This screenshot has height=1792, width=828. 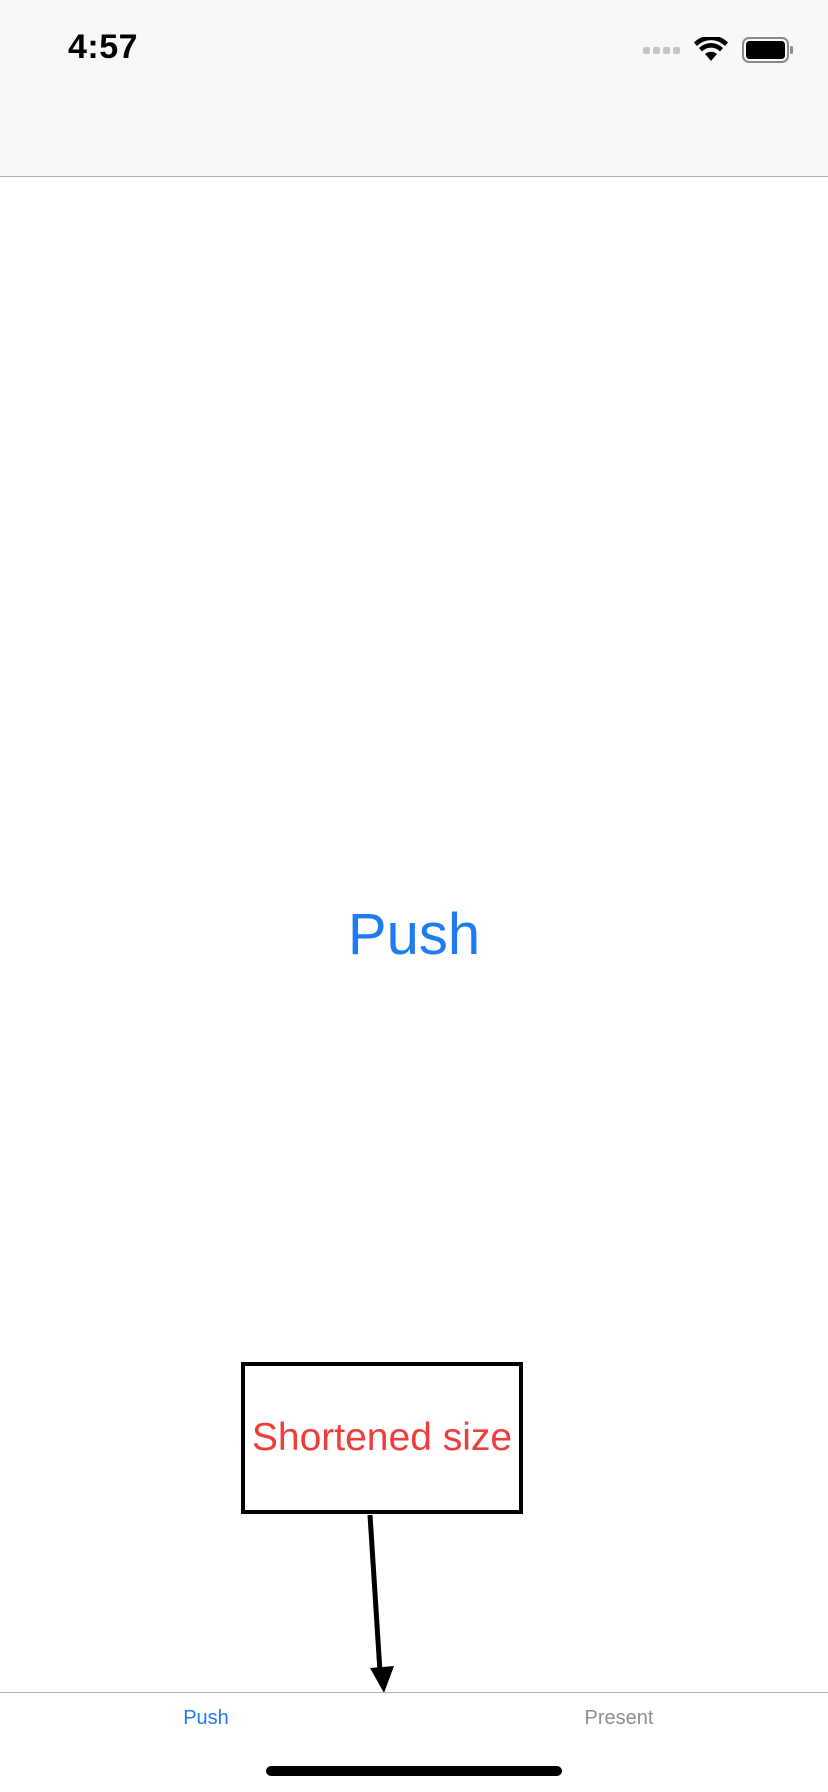 I want to click on annotation-box: Shortened size, so click(x=382, y=1438).